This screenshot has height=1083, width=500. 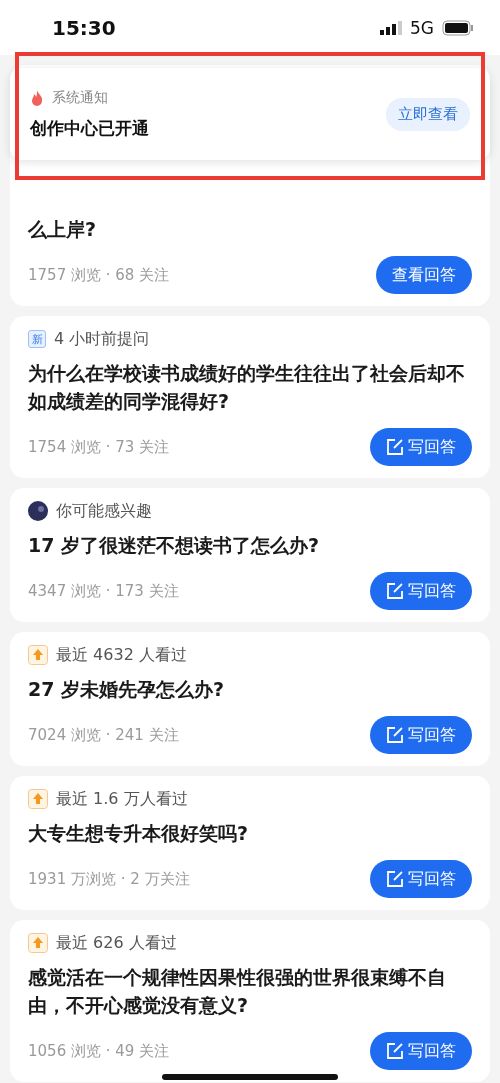 I want to click on question-stats: 1056 浏览 · 49 关注, so click(x=99, y=1051).